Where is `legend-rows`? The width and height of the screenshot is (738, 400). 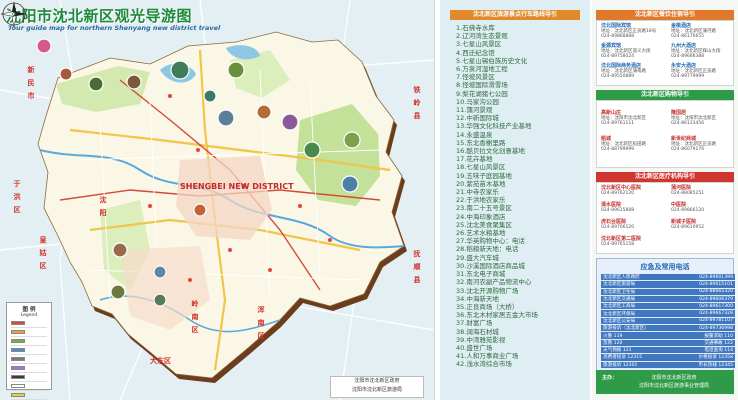 legend-rows is located at coordinates (29, 360).